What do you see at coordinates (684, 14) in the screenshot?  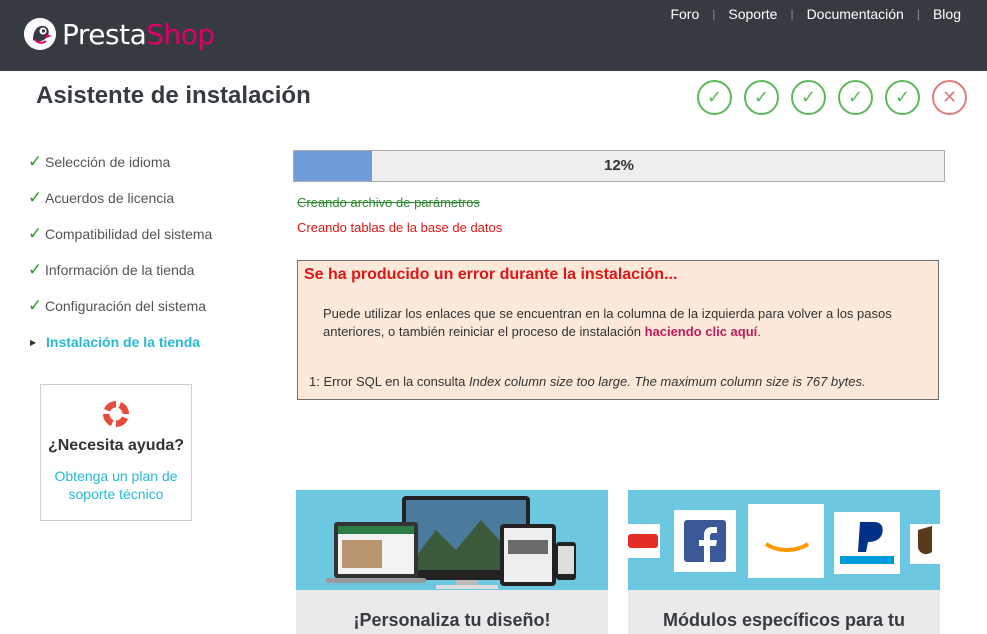 I see `nav-link-foro: Foro` at bounding box center [684, 14].